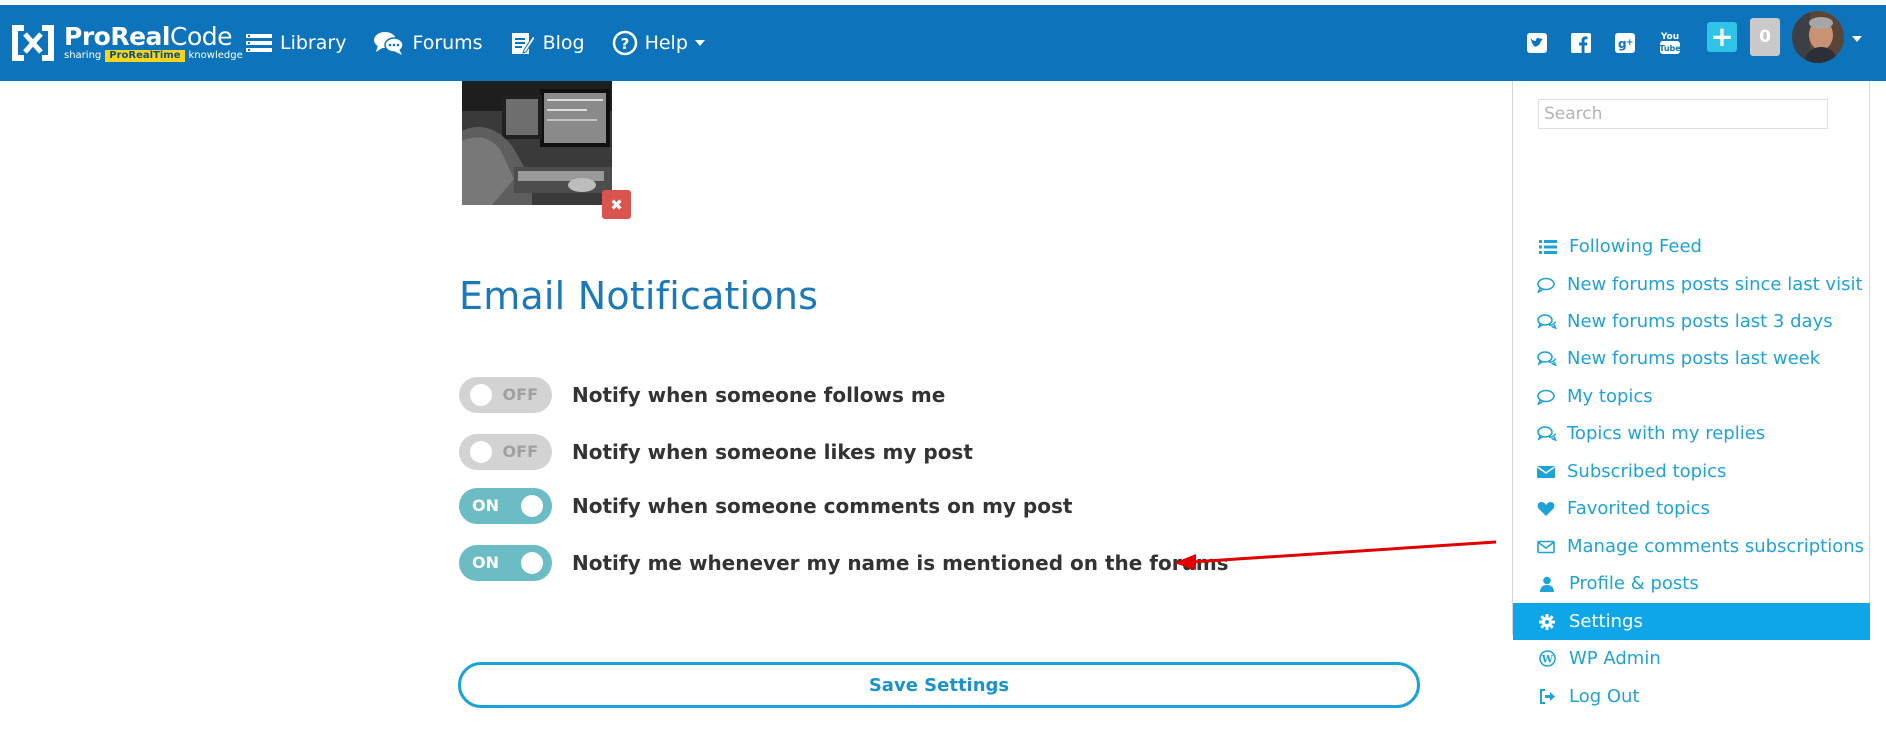 The height and width of the screenshot is (743, 1886). What do you see at coordinates (83, 55) in the screenshot?
I see `logo-tagline-left: sharing` at bounding box center [83, 55].